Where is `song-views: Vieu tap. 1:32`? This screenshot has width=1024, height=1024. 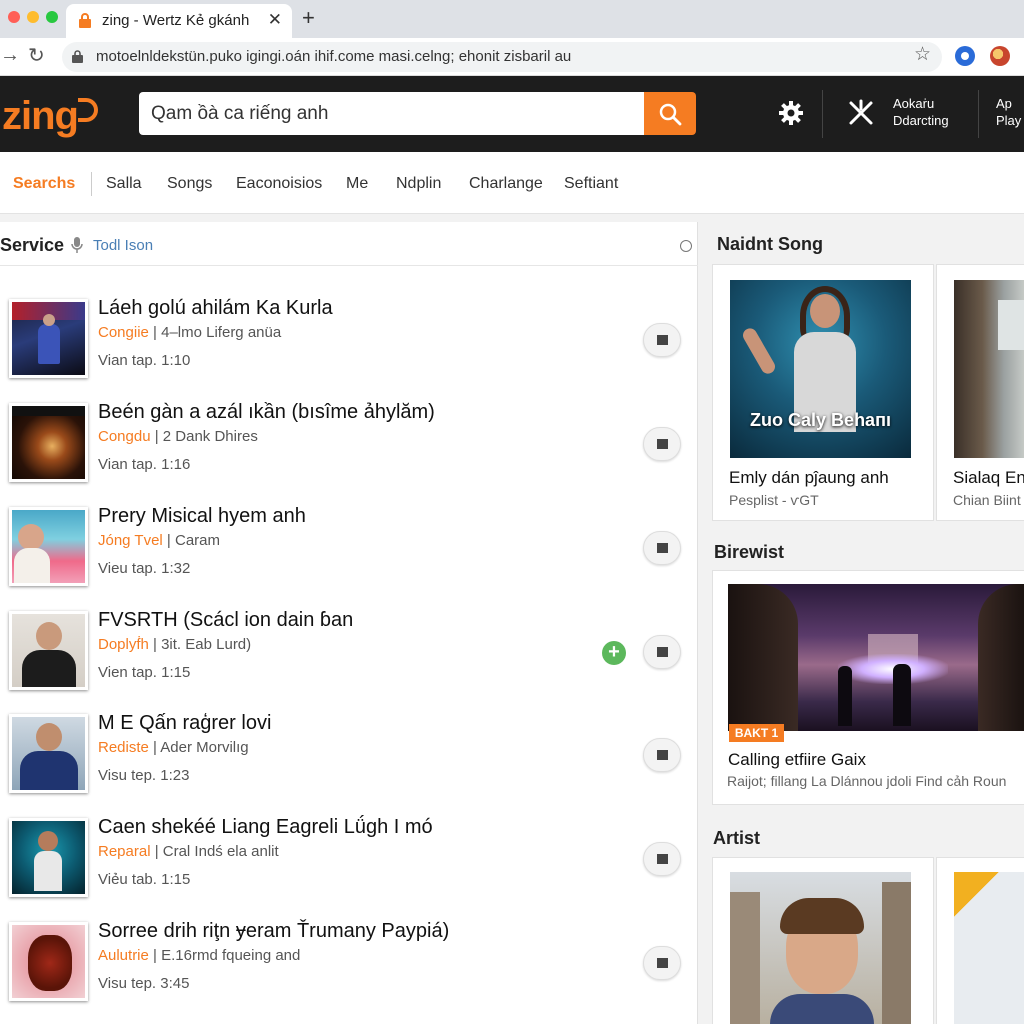 song-views: Vieu tap. 1:32 is located at coordinates (144, 568).